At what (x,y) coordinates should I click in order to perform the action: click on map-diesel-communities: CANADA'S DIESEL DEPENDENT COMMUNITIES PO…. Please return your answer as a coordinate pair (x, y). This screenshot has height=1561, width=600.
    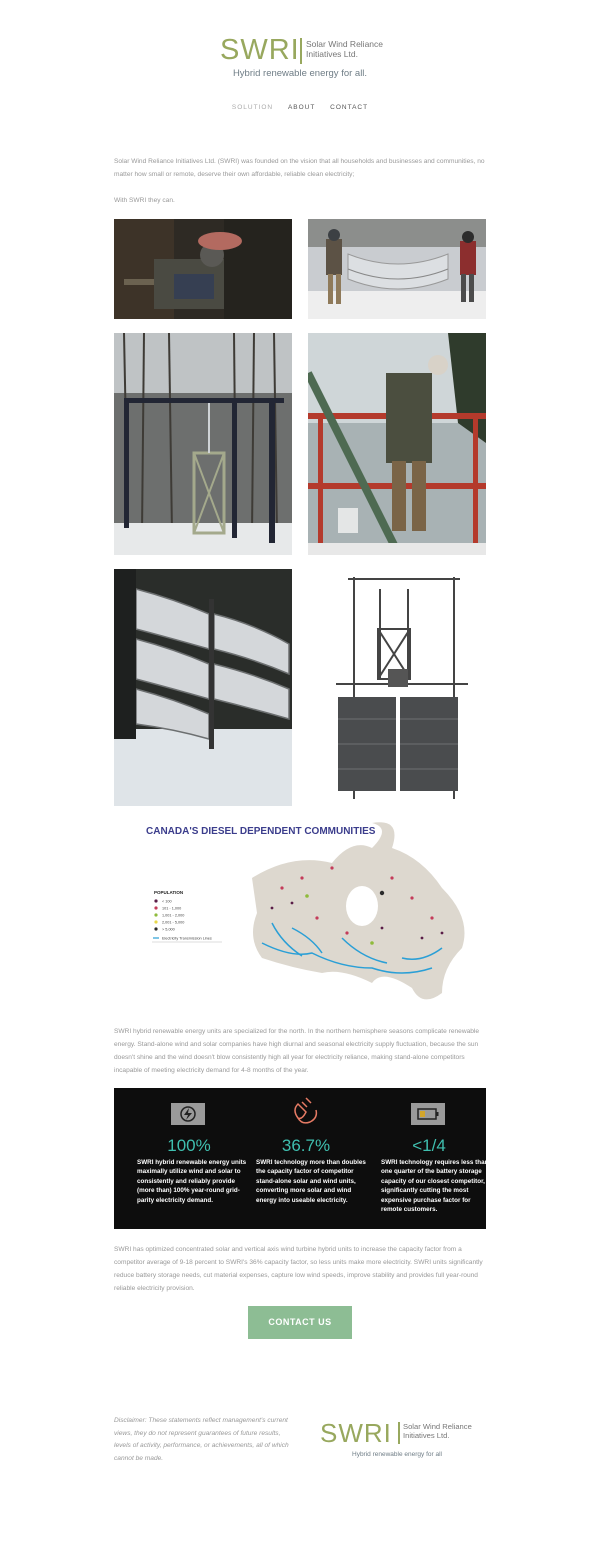
    Looking at the image, I should click on (307, 916).